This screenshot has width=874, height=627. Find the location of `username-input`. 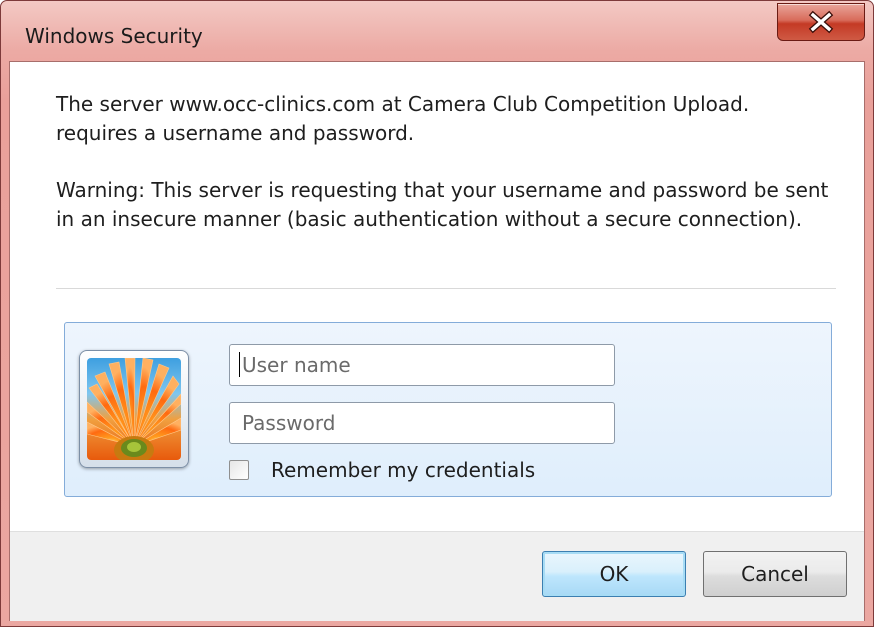

username-input is located at coordinates (422, 365).